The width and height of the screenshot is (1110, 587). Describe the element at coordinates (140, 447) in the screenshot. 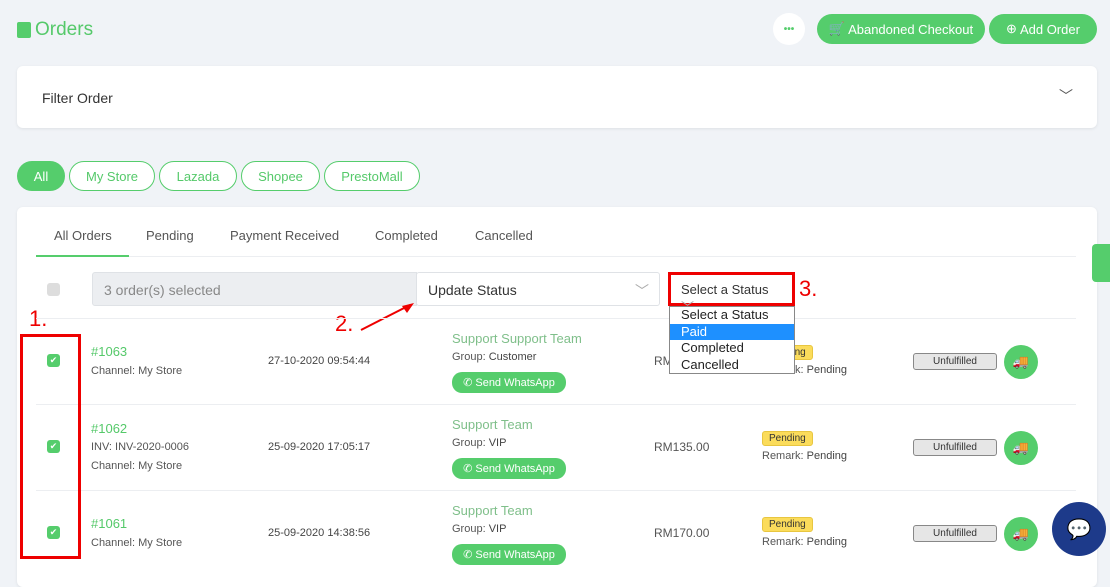

I see `invoice-number: INV: INV-2020-0006` at that location.